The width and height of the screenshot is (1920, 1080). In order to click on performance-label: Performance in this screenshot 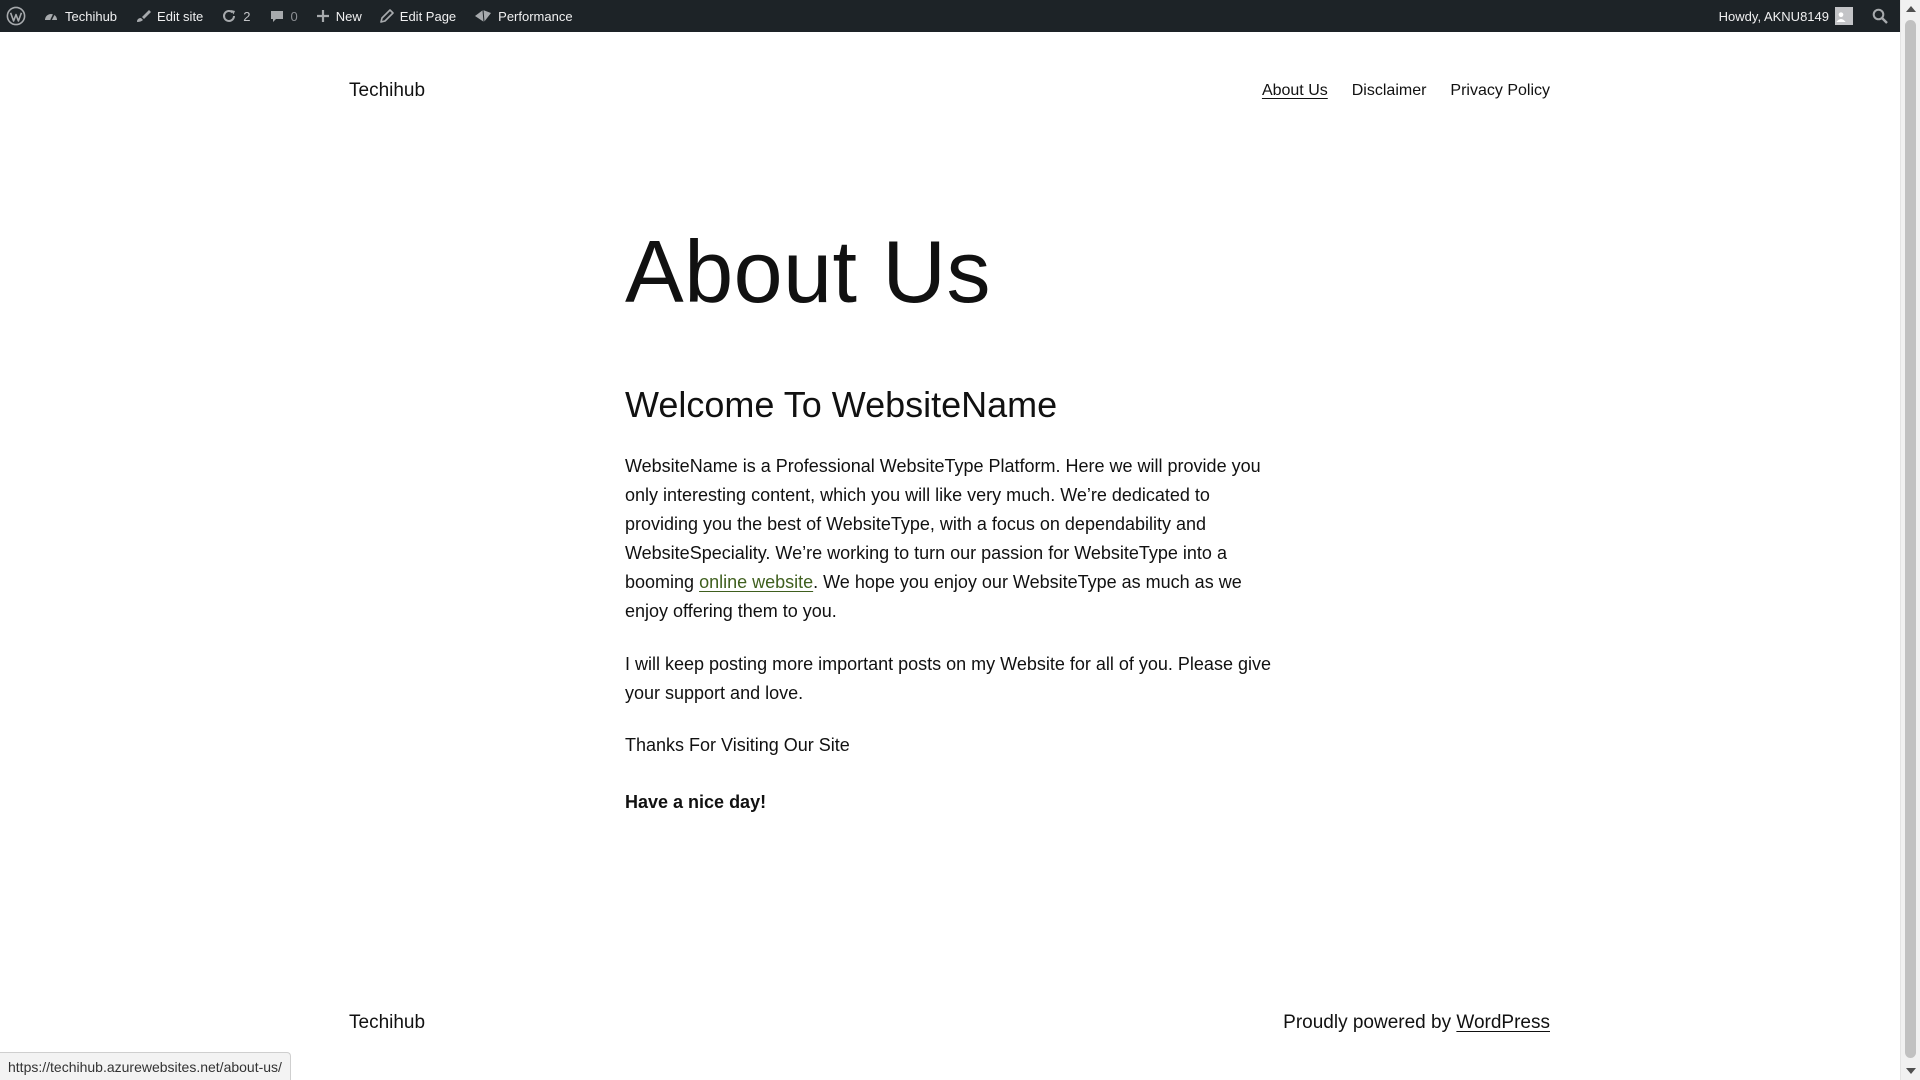, I will do `click(535, 16)`.